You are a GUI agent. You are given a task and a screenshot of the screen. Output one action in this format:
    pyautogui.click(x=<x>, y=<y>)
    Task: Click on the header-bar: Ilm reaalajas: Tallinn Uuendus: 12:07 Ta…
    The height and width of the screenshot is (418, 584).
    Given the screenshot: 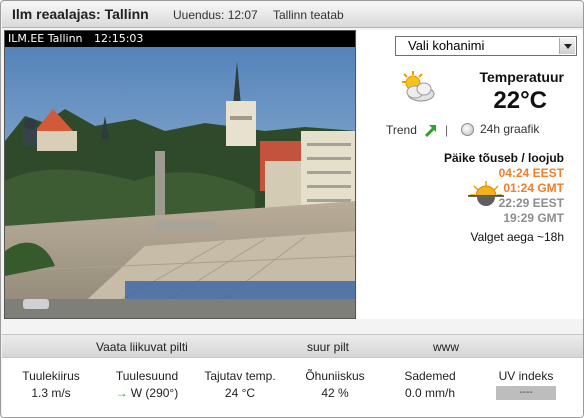 What is the action you would take?
    pyautogui.click(x=292, y=15)
    